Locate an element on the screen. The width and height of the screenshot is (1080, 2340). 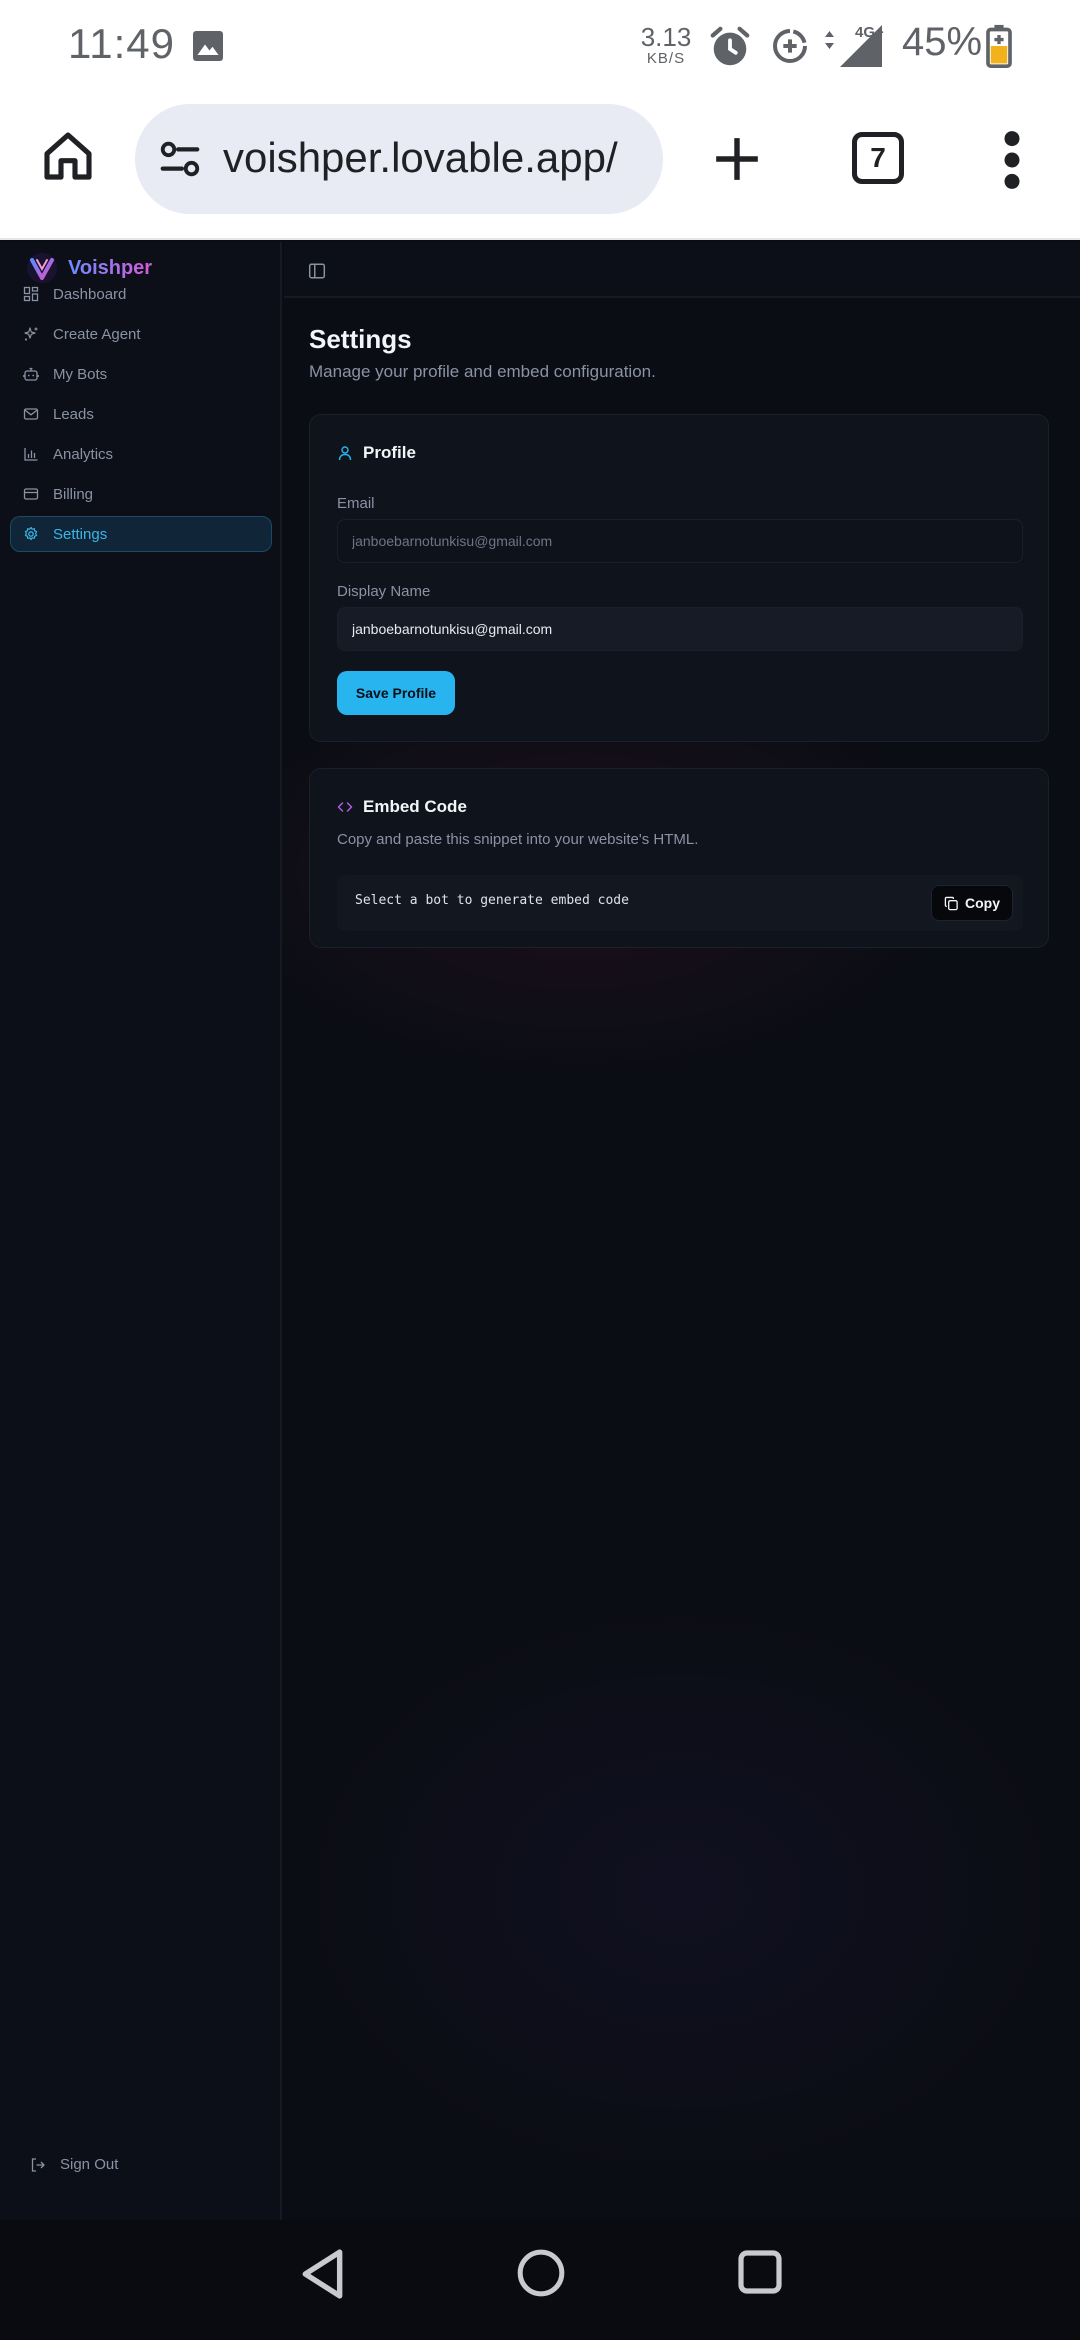
svg-text: 4G+ is located at coordinates (869, 32).